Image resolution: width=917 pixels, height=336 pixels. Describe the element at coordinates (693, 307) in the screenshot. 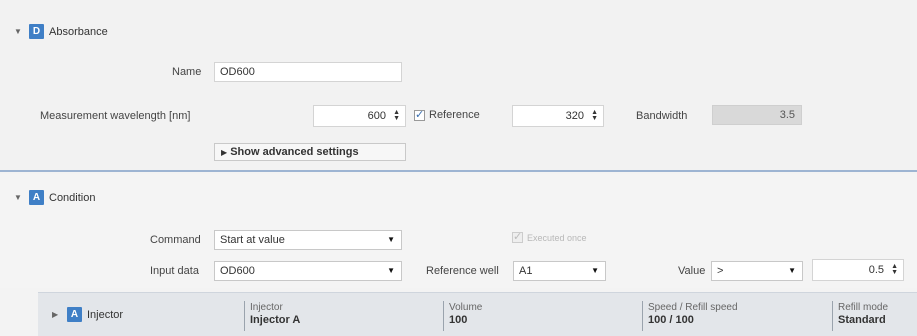

I see `speed-column-label: Speed / Refill speed` at that location.